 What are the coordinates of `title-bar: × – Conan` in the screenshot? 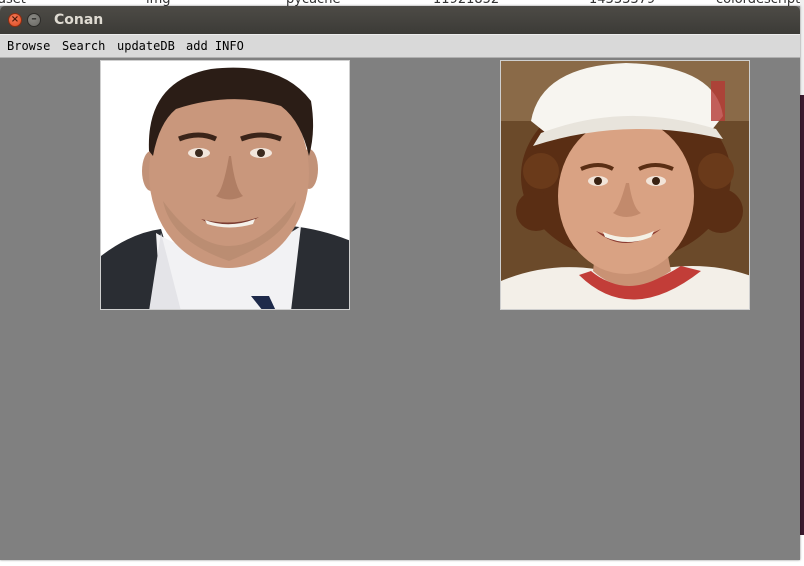 It's located at (400, 20).